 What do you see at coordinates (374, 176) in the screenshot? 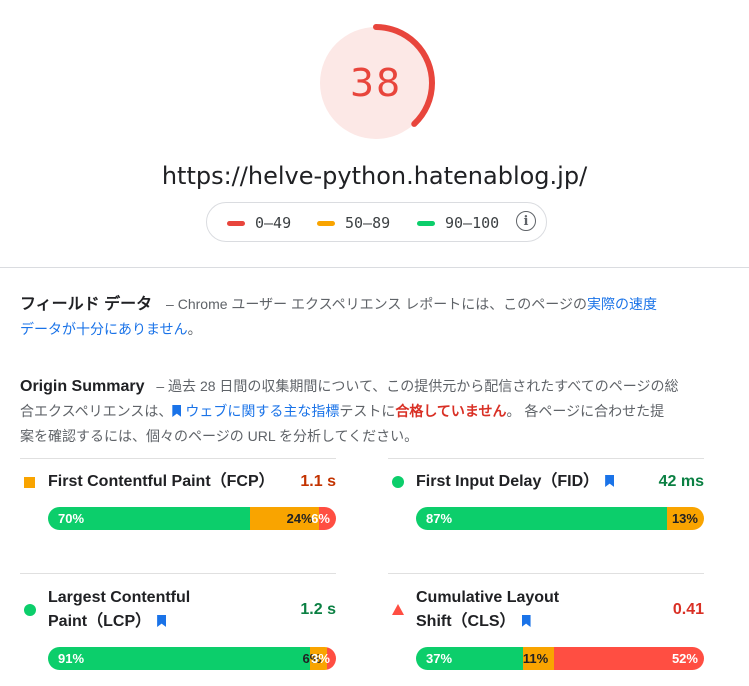
I see `analyzed-url: https://helve-python.hatenablog.jp/` at bounding box center [374, 176].